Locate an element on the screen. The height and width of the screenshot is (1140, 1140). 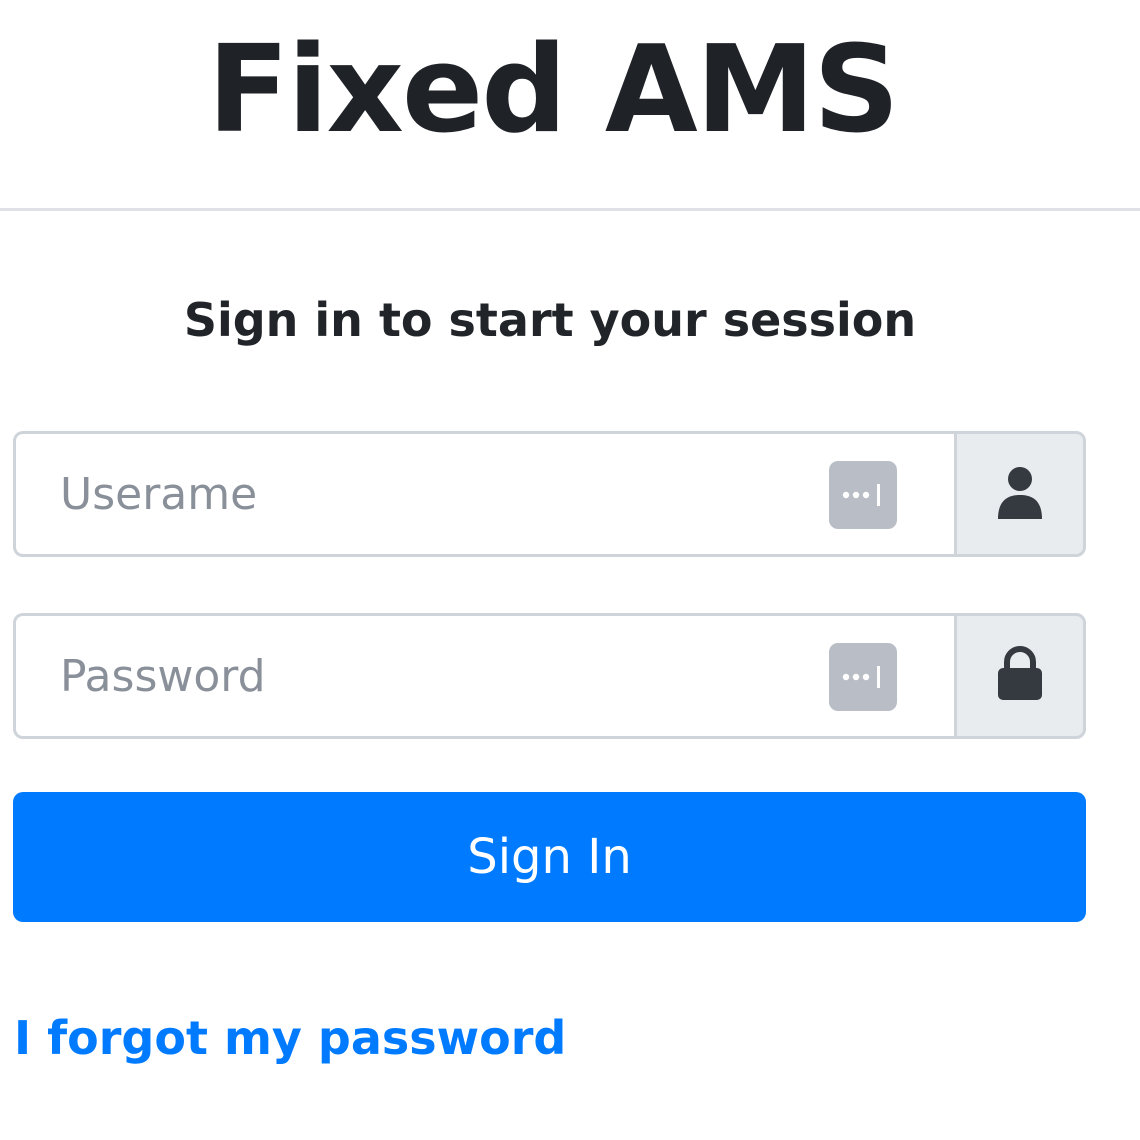
password-field-wrapper is located at coordinates (483, 676).